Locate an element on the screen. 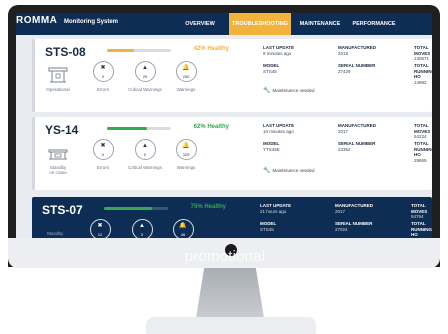  errors-metric: ✖ 12 is located at coordinates (100, 228).